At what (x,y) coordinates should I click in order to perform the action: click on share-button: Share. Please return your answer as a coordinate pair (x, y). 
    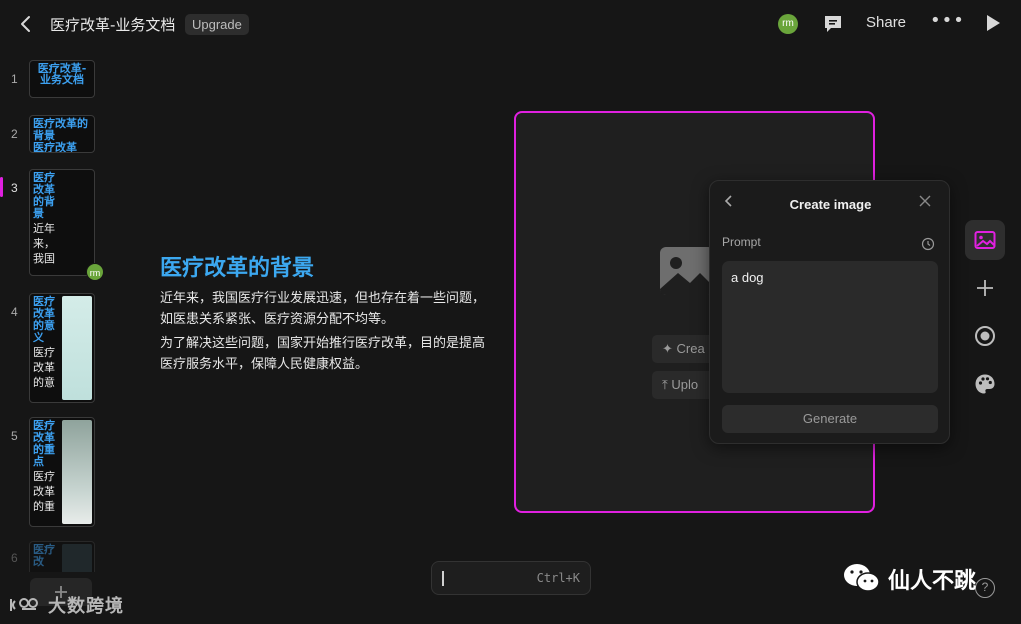
    Looking at the image, I should click on (886, 22).